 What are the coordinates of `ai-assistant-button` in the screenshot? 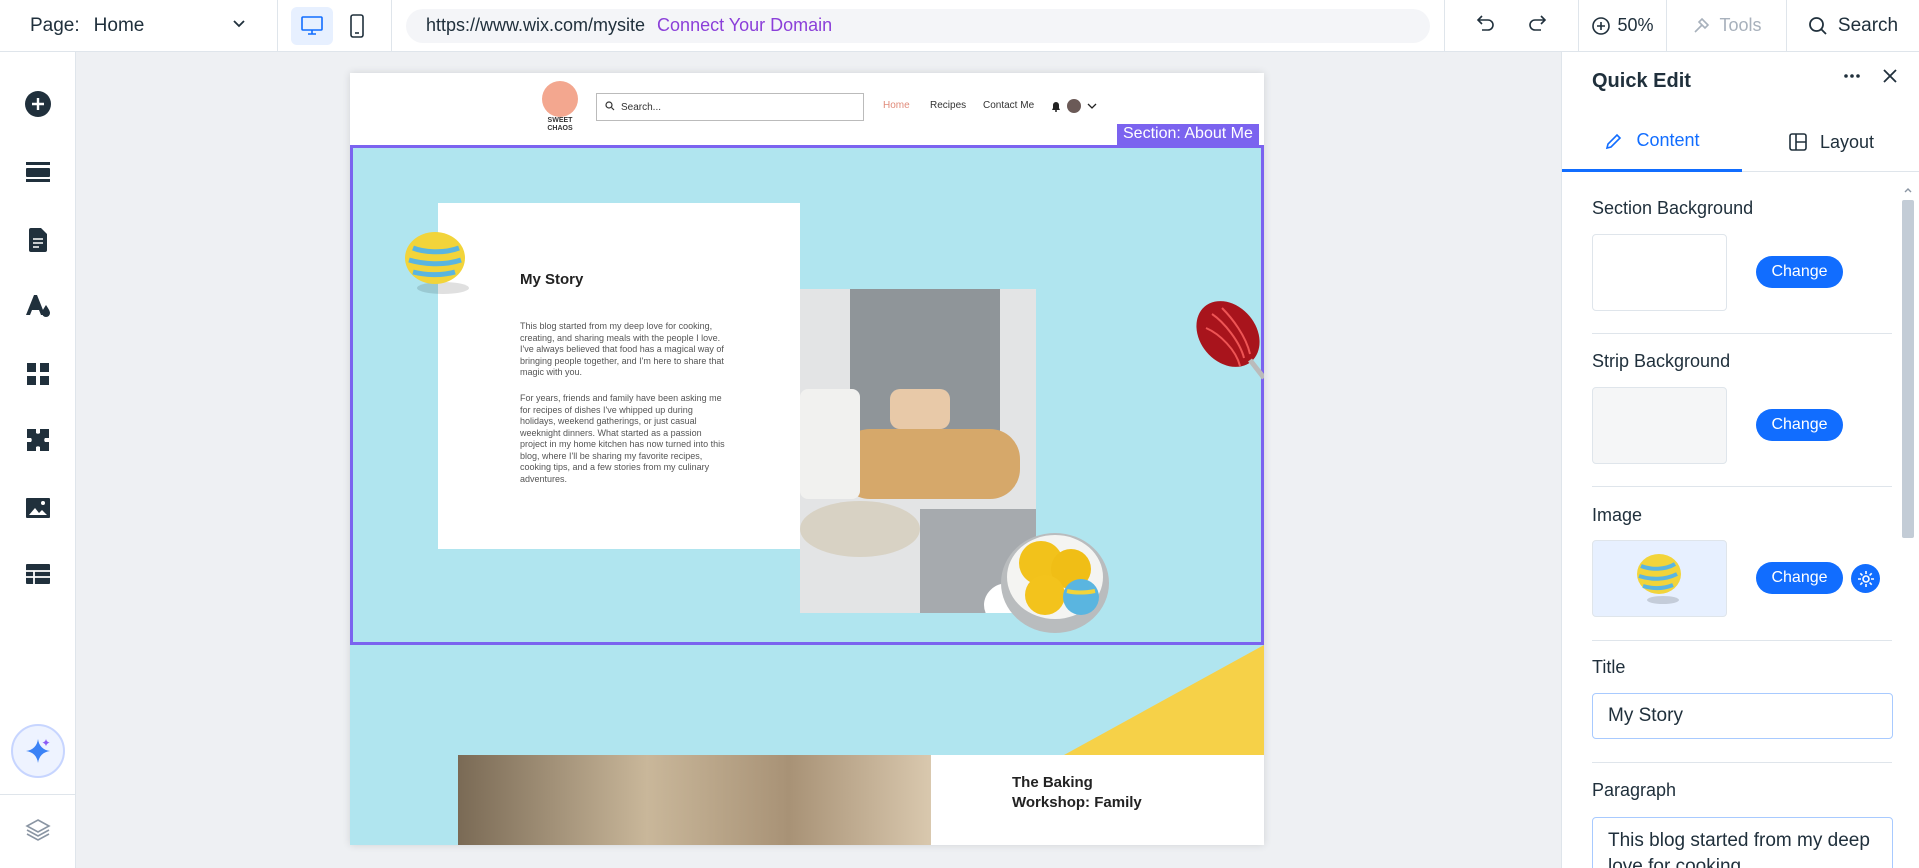 It's located at (38, 751).